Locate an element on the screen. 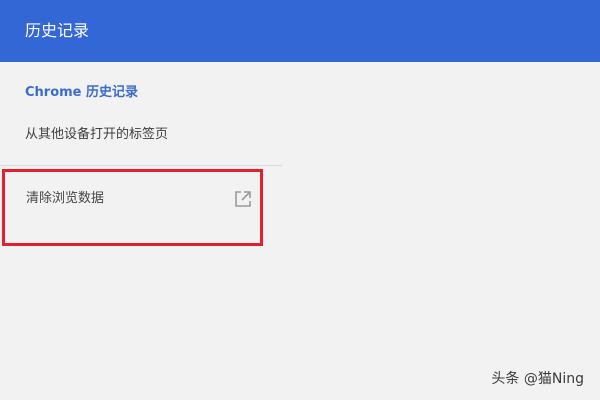 Image resolution: width=600 pixels, height=400 pixels. clear-browsing-data-button: 清除浏览数据 is located at coordinates (141, 201).